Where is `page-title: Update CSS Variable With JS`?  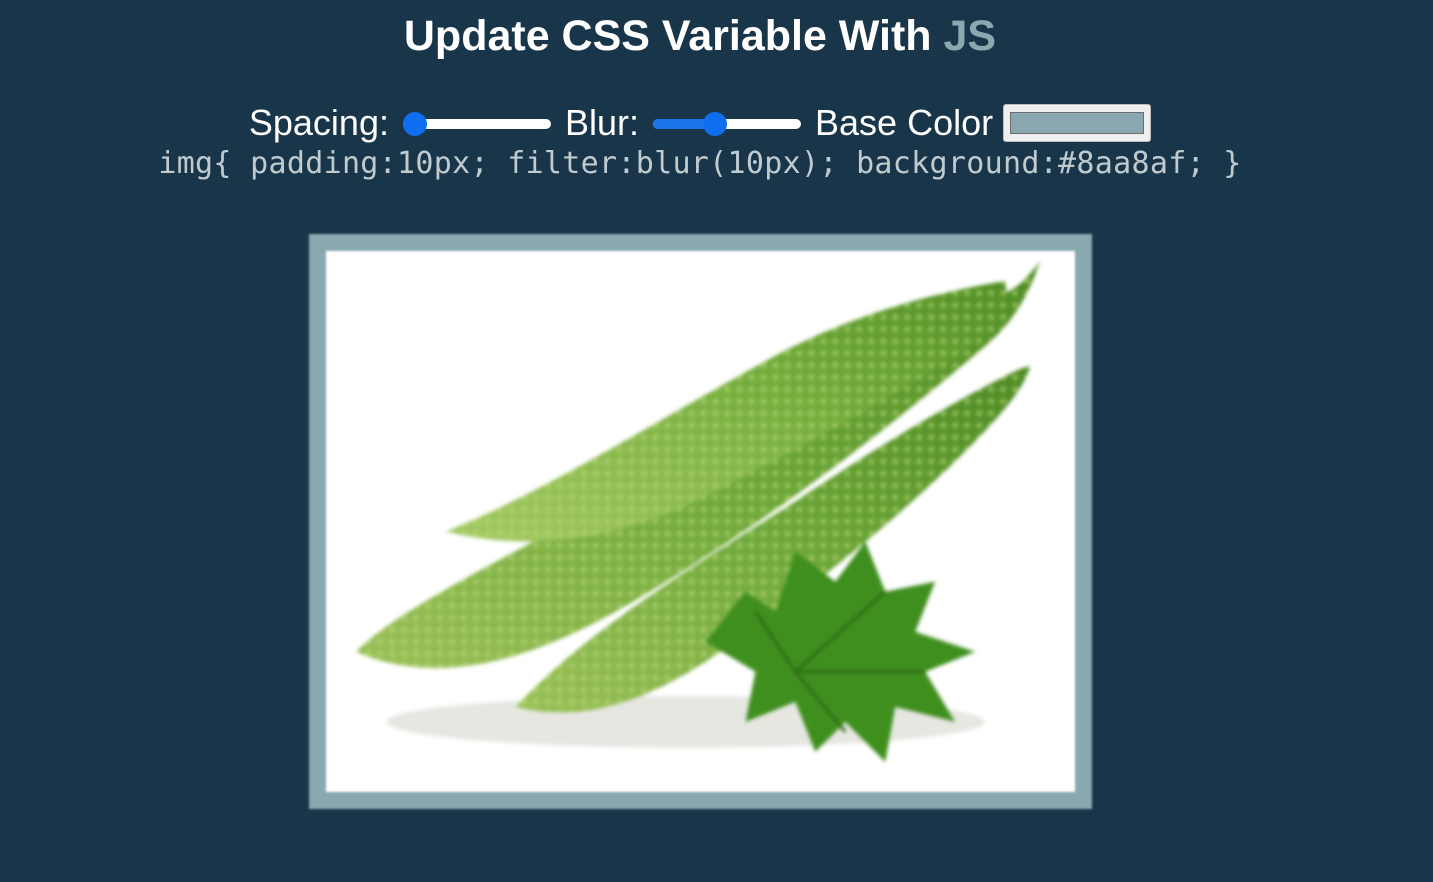 page-title: Update CSS Variable With JS is located at coordinates (700, 36).